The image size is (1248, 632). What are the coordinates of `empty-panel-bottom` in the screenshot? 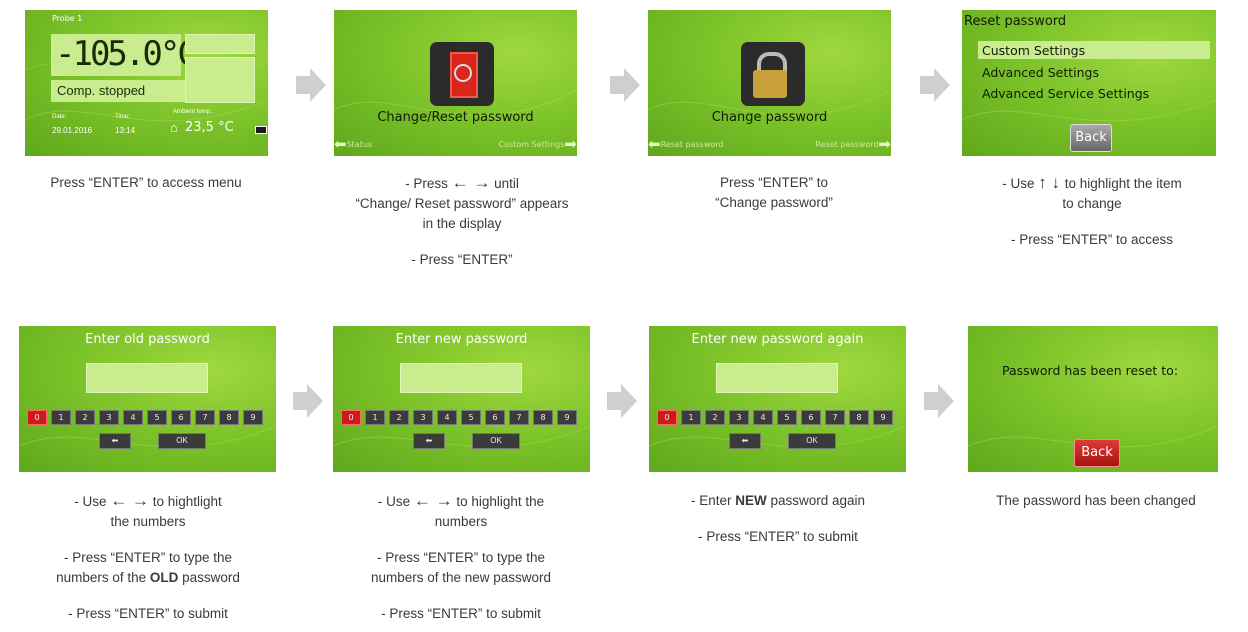 It's located at (220, 80).